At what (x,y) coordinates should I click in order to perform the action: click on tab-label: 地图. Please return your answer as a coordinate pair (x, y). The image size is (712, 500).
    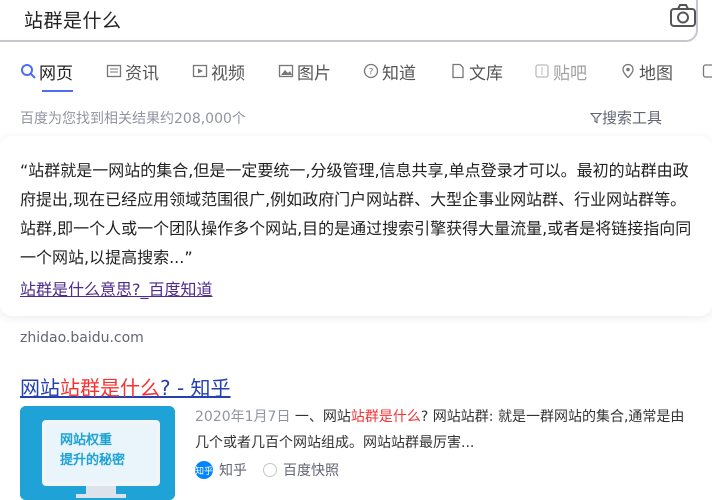
    Looking at the image, I should click on (656, 73).